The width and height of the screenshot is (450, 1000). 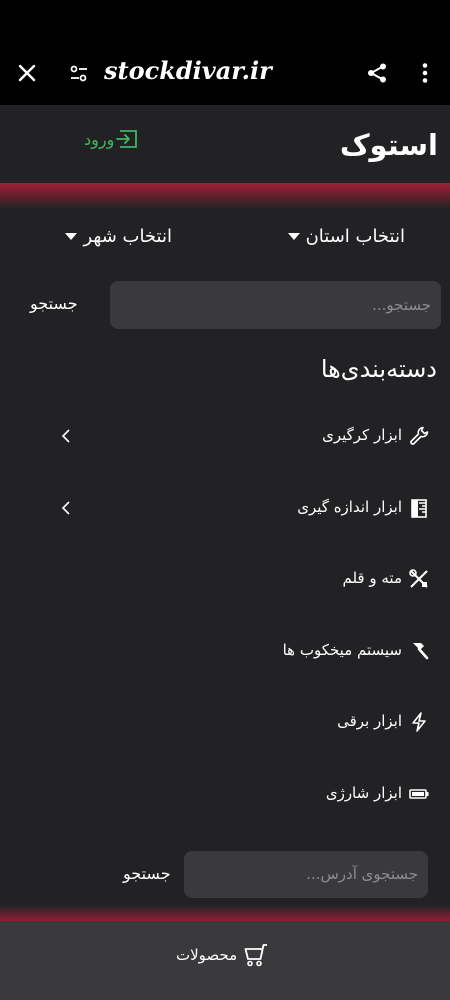 I want to click on cart-icon, so click(x=255, y=955).